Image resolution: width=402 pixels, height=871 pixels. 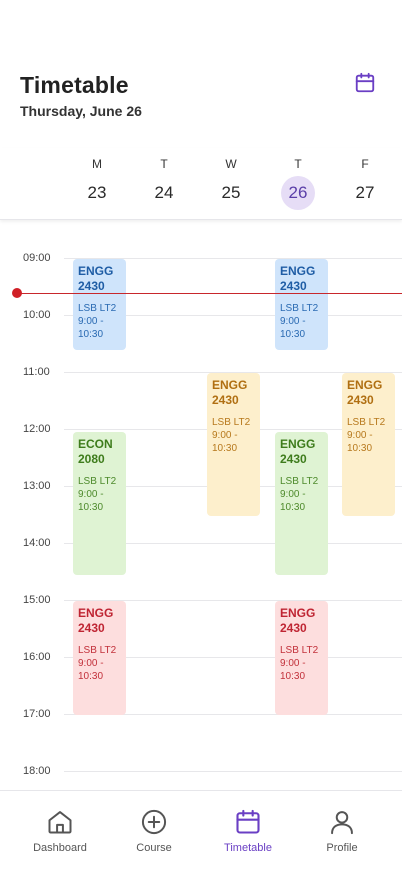 I want to click on event-course-code: ECON 2080, so click(x=95, y=451).